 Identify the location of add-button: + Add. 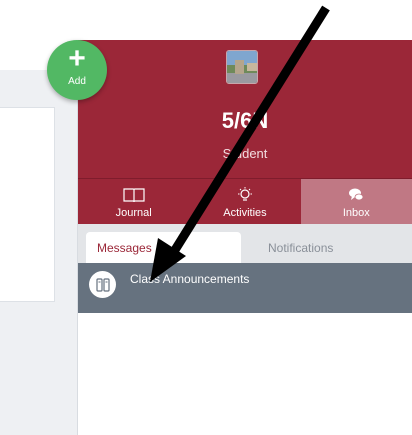
(77, 70).